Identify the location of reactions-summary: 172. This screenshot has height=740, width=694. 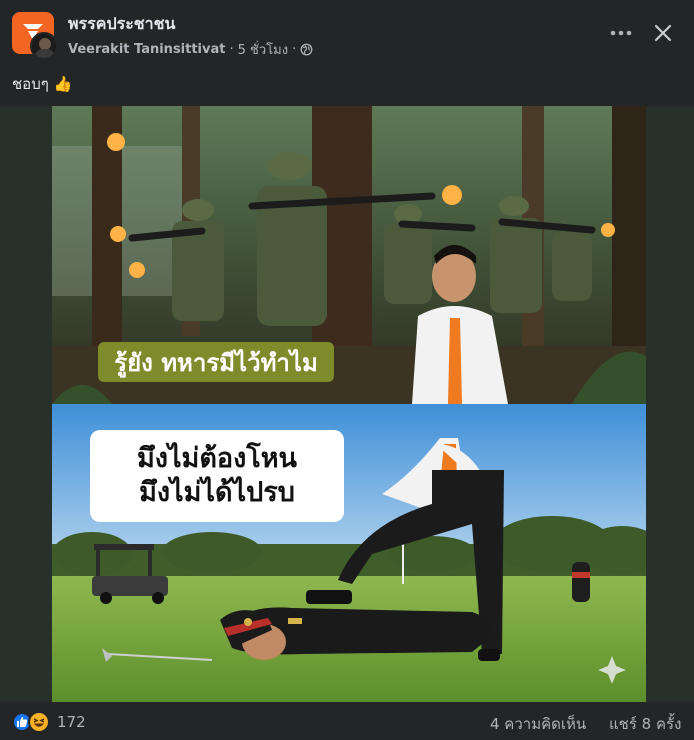
(49, 722).